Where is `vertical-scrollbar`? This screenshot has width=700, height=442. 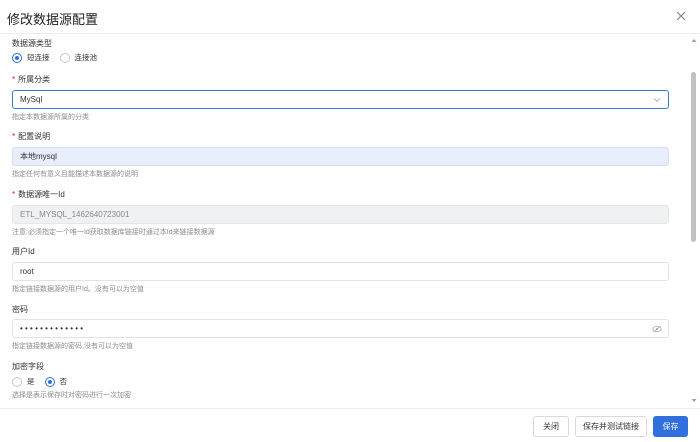
vertical-scrollbar is located at coordinates (694, 221).